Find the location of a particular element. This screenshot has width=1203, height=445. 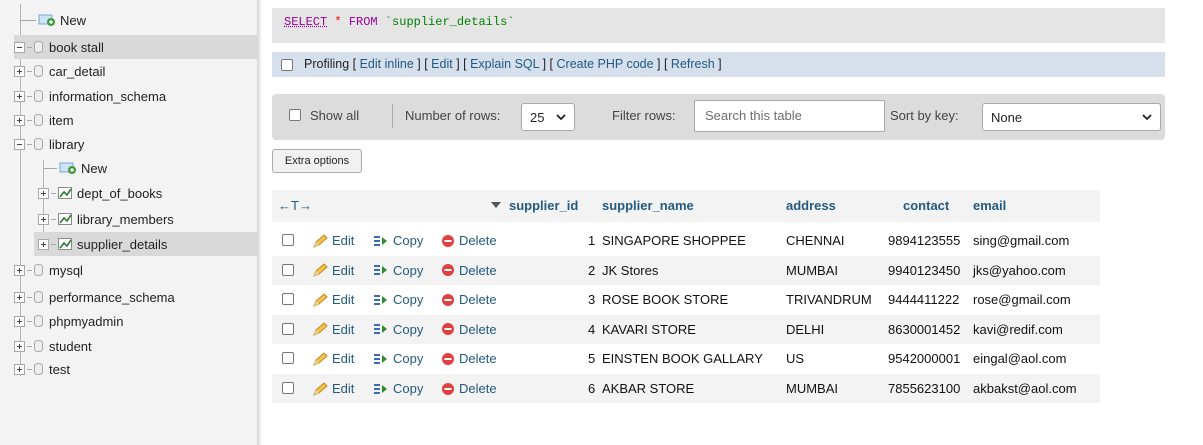

cell-email: rose@gmail.com is located at coordinates (1022, 299).